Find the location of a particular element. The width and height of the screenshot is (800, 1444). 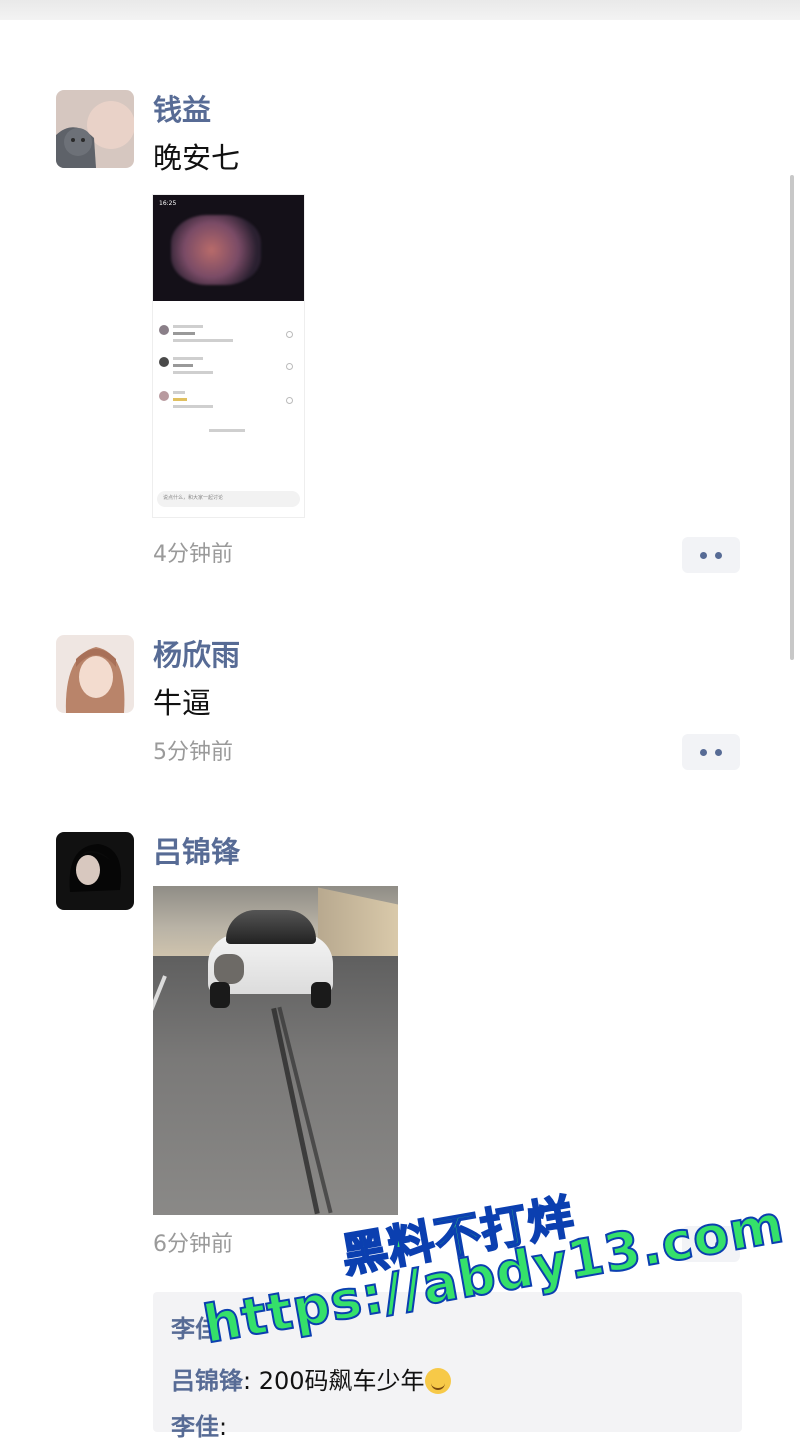

post-time: 5分钟前 is located at coordinates (193, 752).